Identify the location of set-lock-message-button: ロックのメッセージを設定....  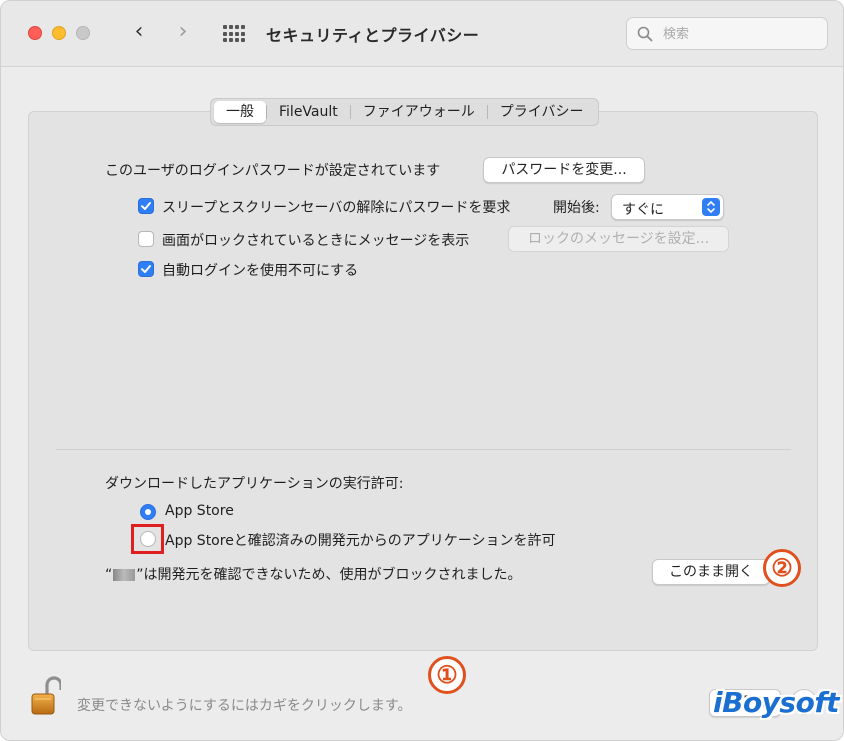
(618, 239).